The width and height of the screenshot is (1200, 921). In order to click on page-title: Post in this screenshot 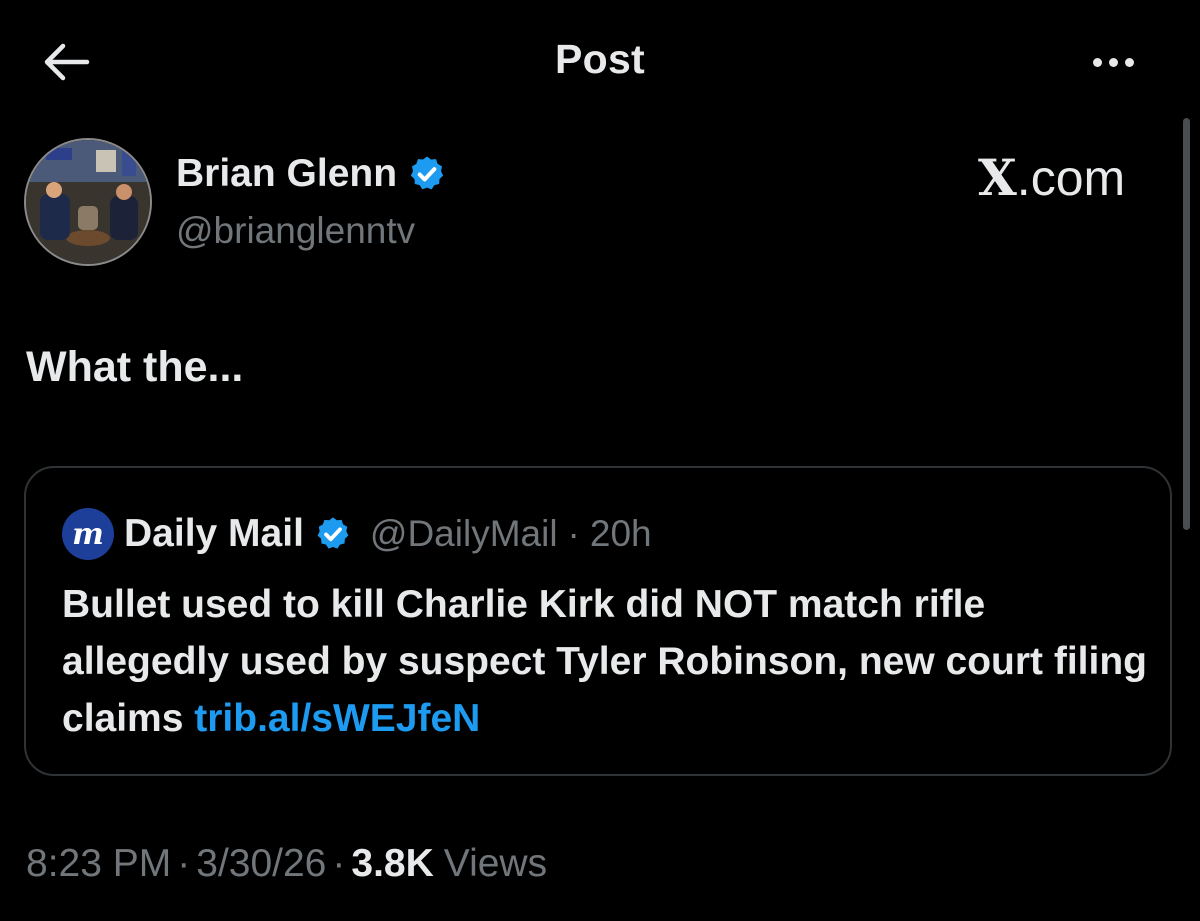, I will do `click(600, 59)`.